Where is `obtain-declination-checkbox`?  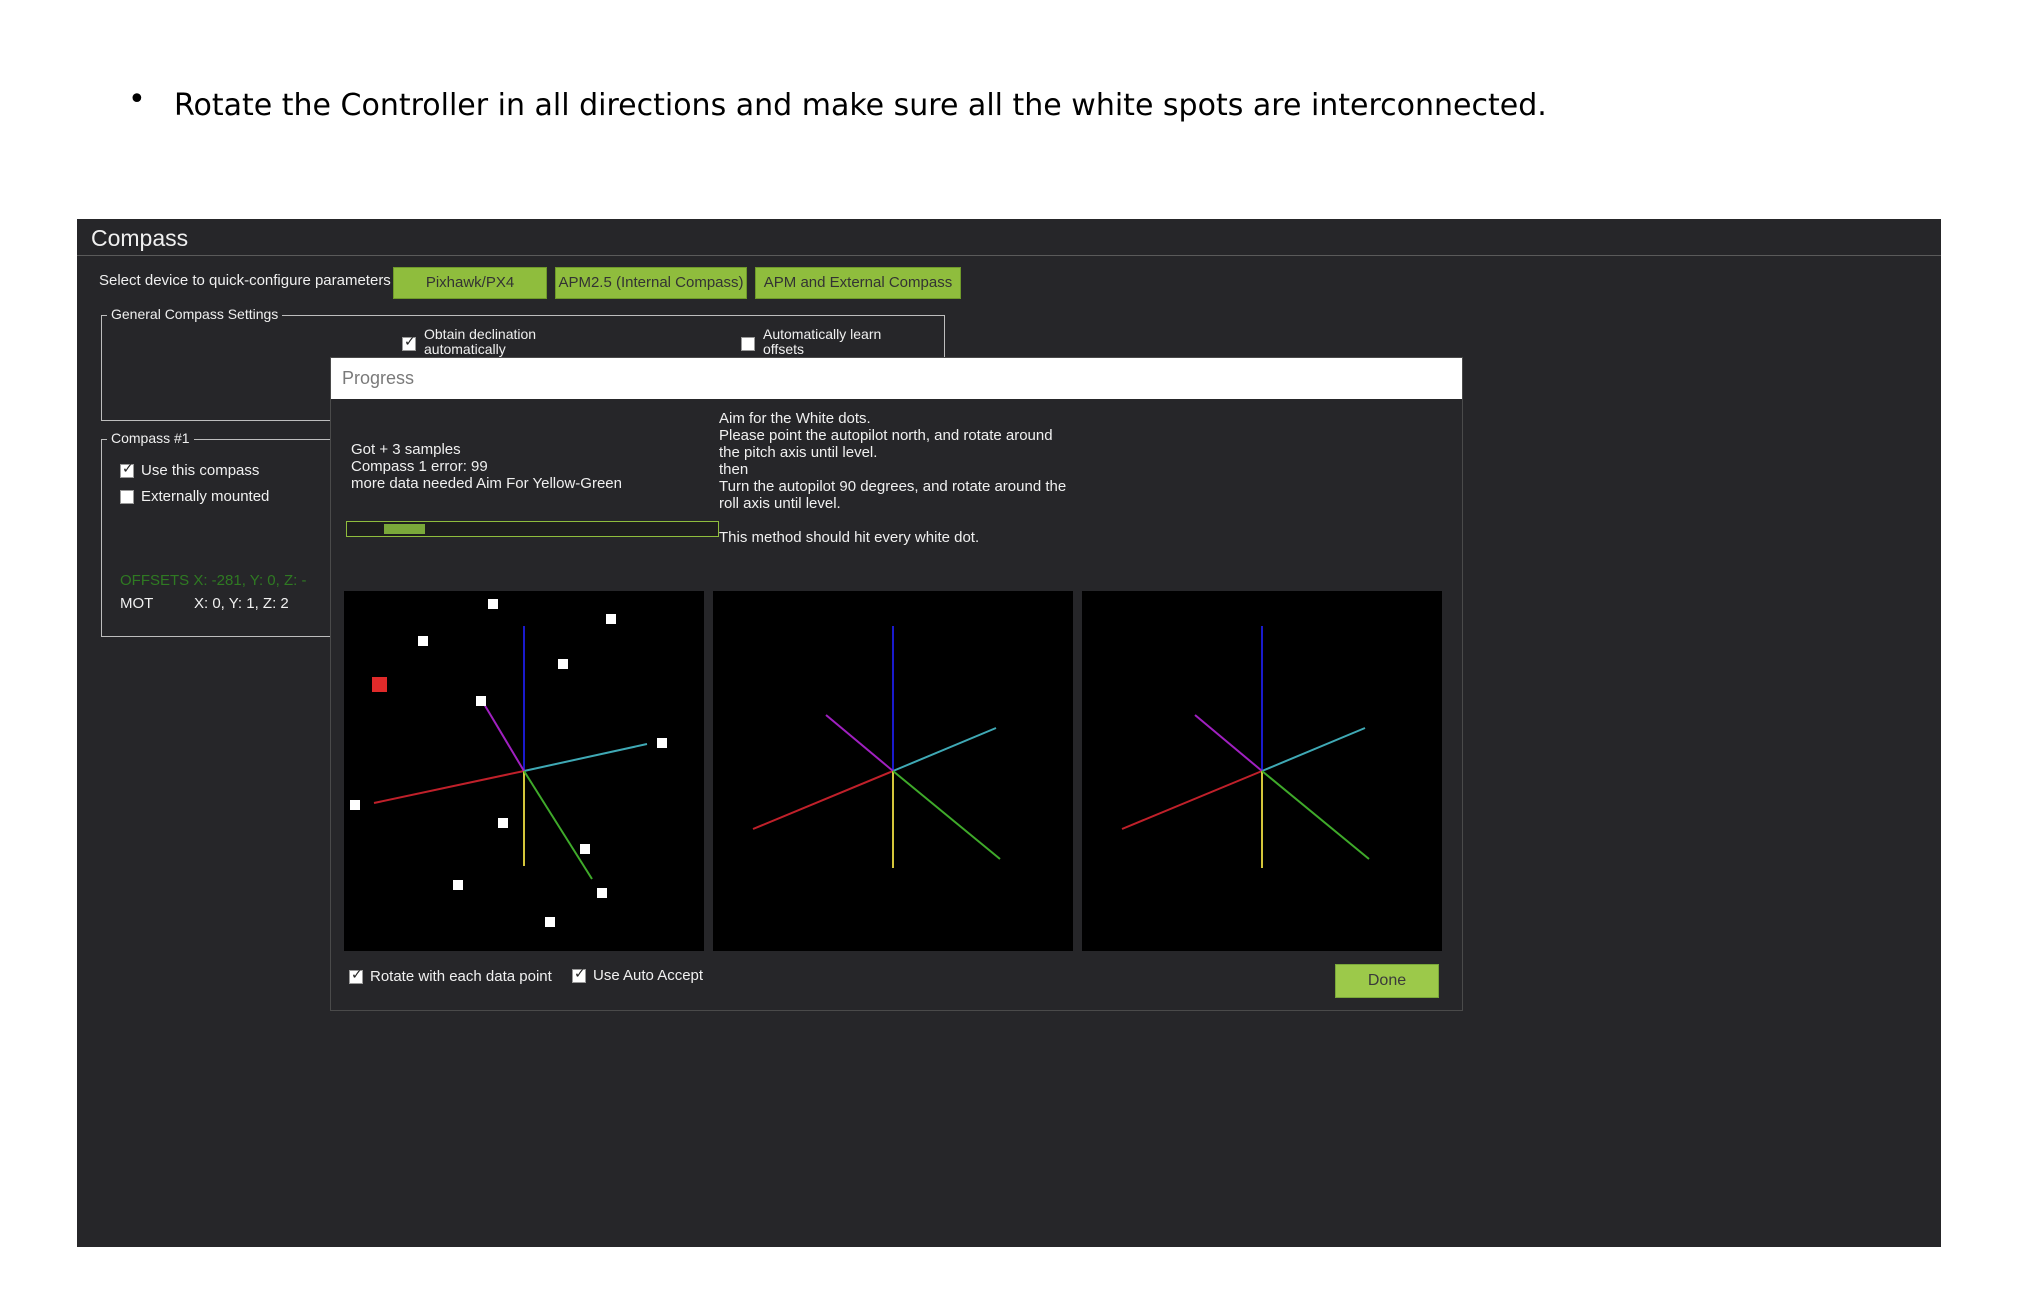 obtain-declination-checkbox is located at coordinates (409, 342).